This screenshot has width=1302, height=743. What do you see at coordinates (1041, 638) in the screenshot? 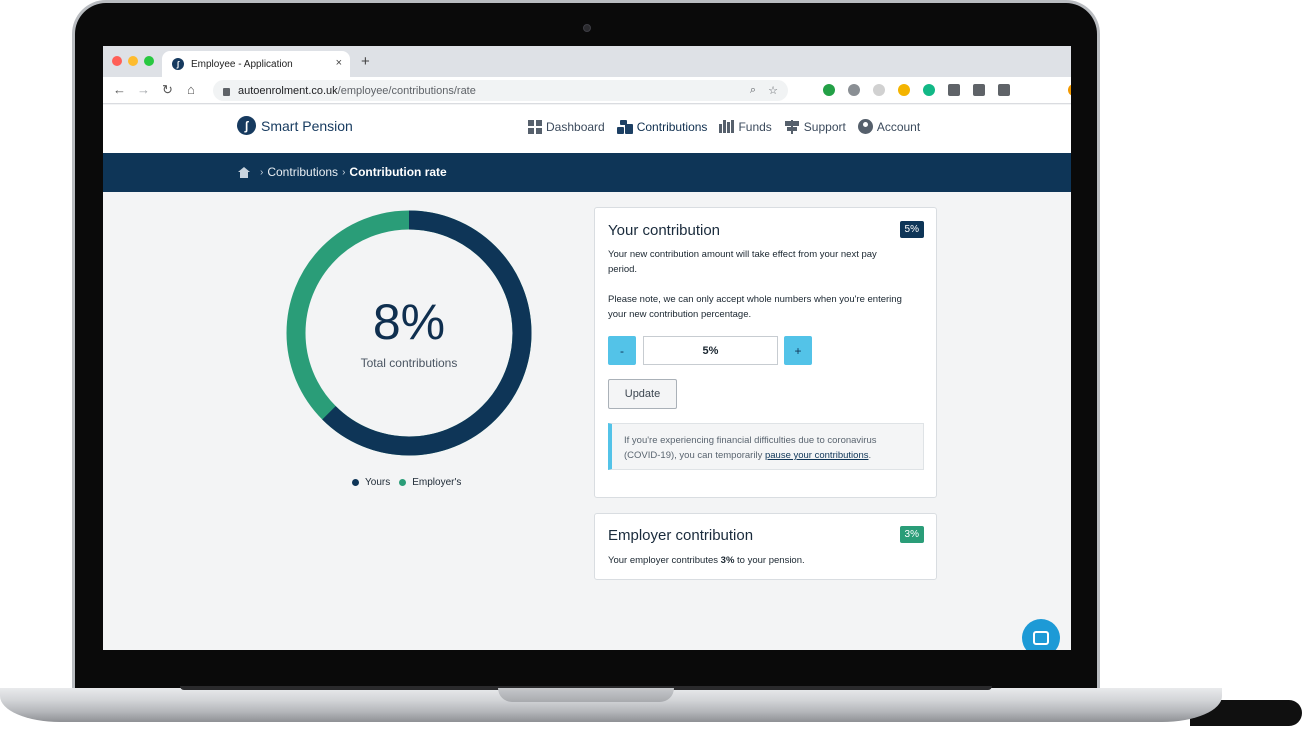
I see `chat-icon` at bounding box center [1041, 638].